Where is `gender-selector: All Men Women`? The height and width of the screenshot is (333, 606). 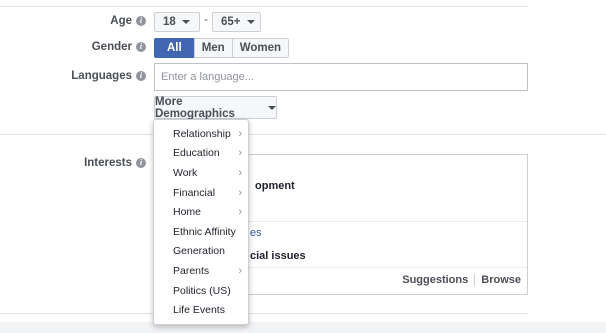 gender-selector: All Men Women is located at coordinates (222, 48).